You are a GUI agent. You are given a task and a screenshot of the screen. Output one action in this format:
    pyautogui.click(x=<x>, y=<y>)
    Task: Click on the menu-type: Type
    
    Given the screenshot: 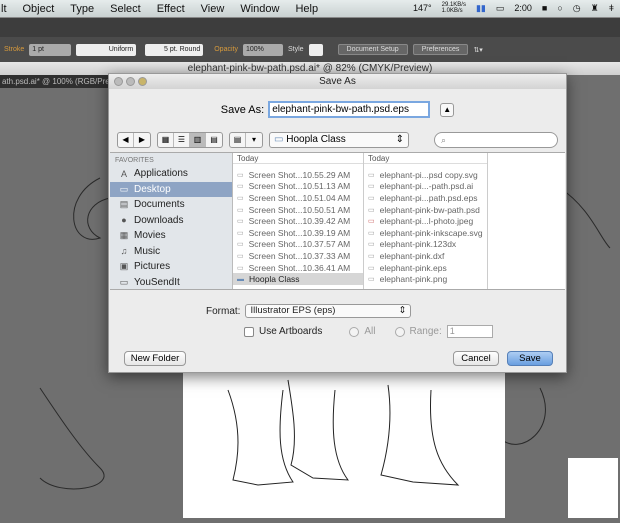 What is the action you would take?
    pyautogui.click(x=82, y=9)
    